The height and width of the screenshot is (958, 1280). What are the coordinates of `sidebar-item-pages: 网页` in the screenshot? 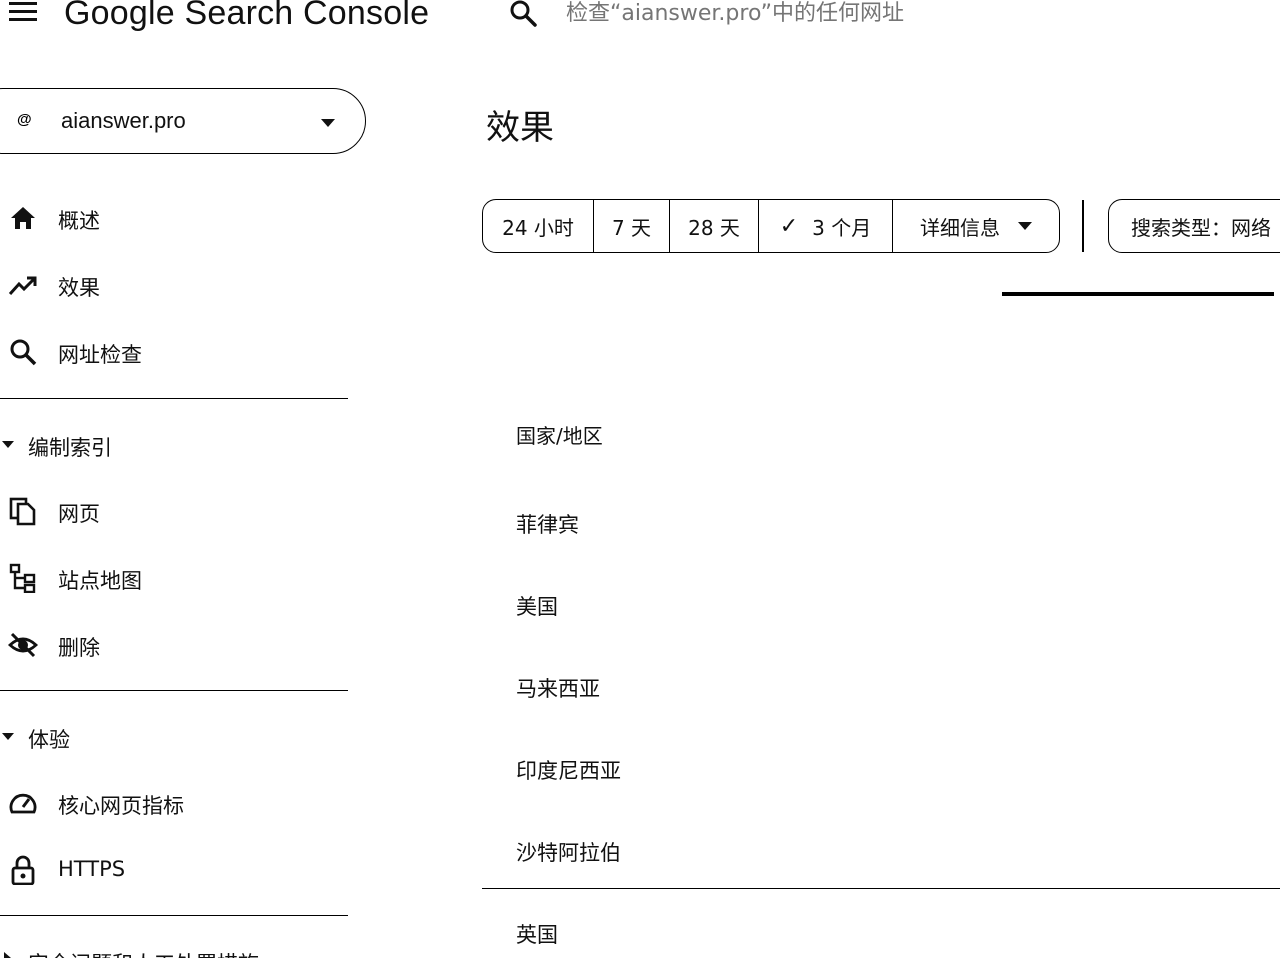 It's located at (175, 511).